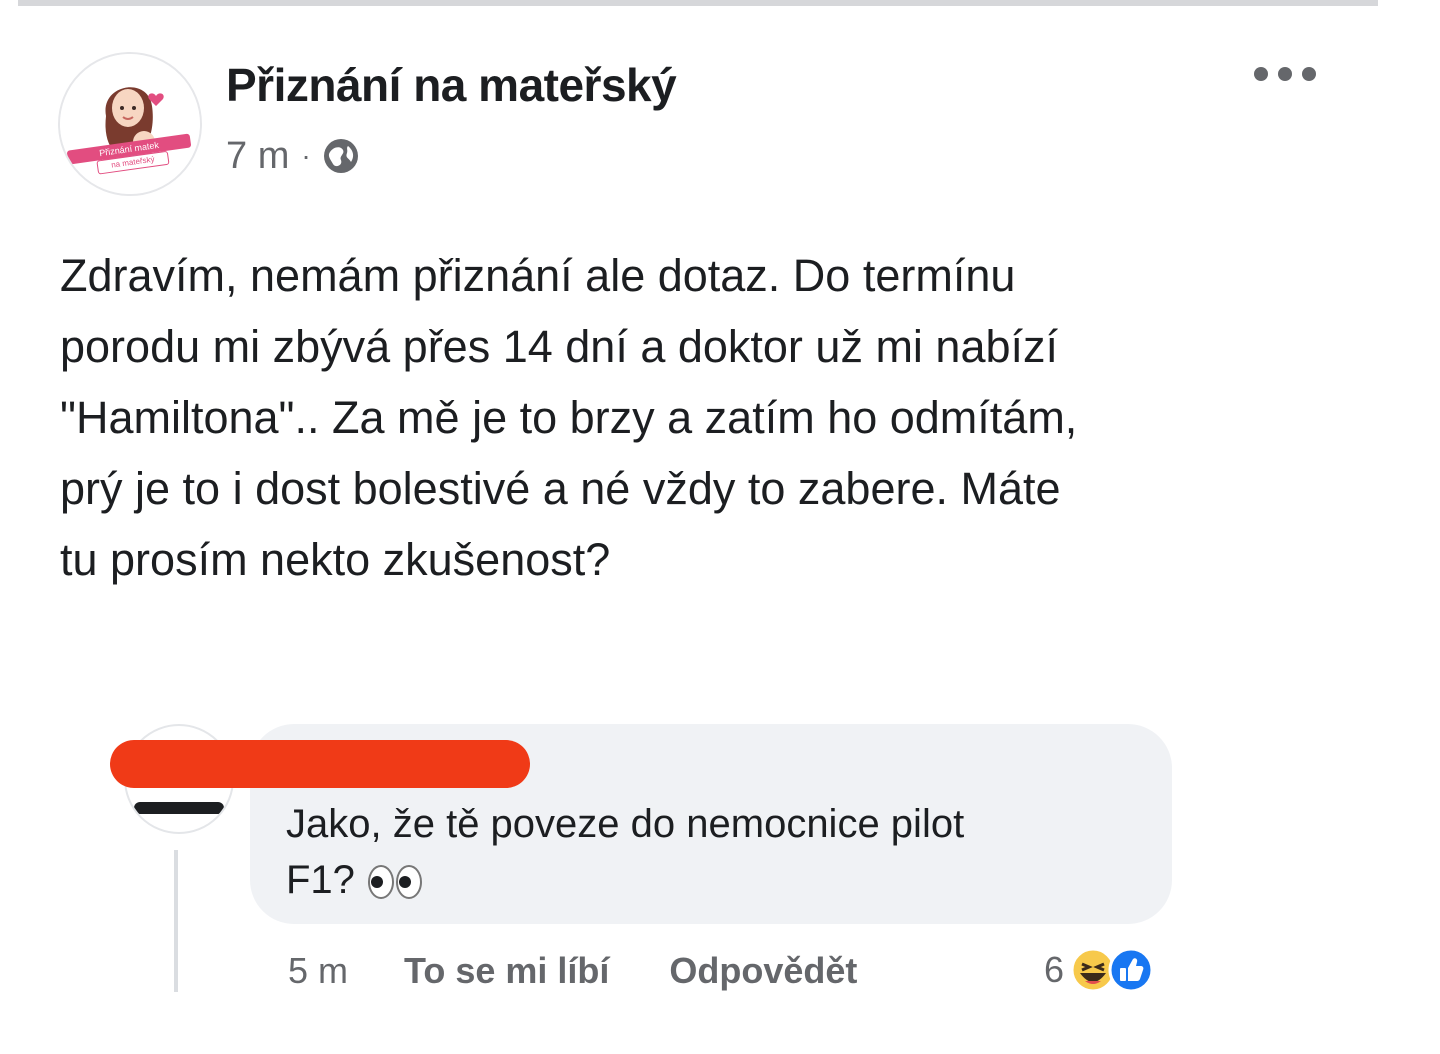 The image size is (1440, 1054). What do you see at coordinates (394, 882) in the screenshot?
I see `eyes-emoji-icon` at bounding box center [394, 882].